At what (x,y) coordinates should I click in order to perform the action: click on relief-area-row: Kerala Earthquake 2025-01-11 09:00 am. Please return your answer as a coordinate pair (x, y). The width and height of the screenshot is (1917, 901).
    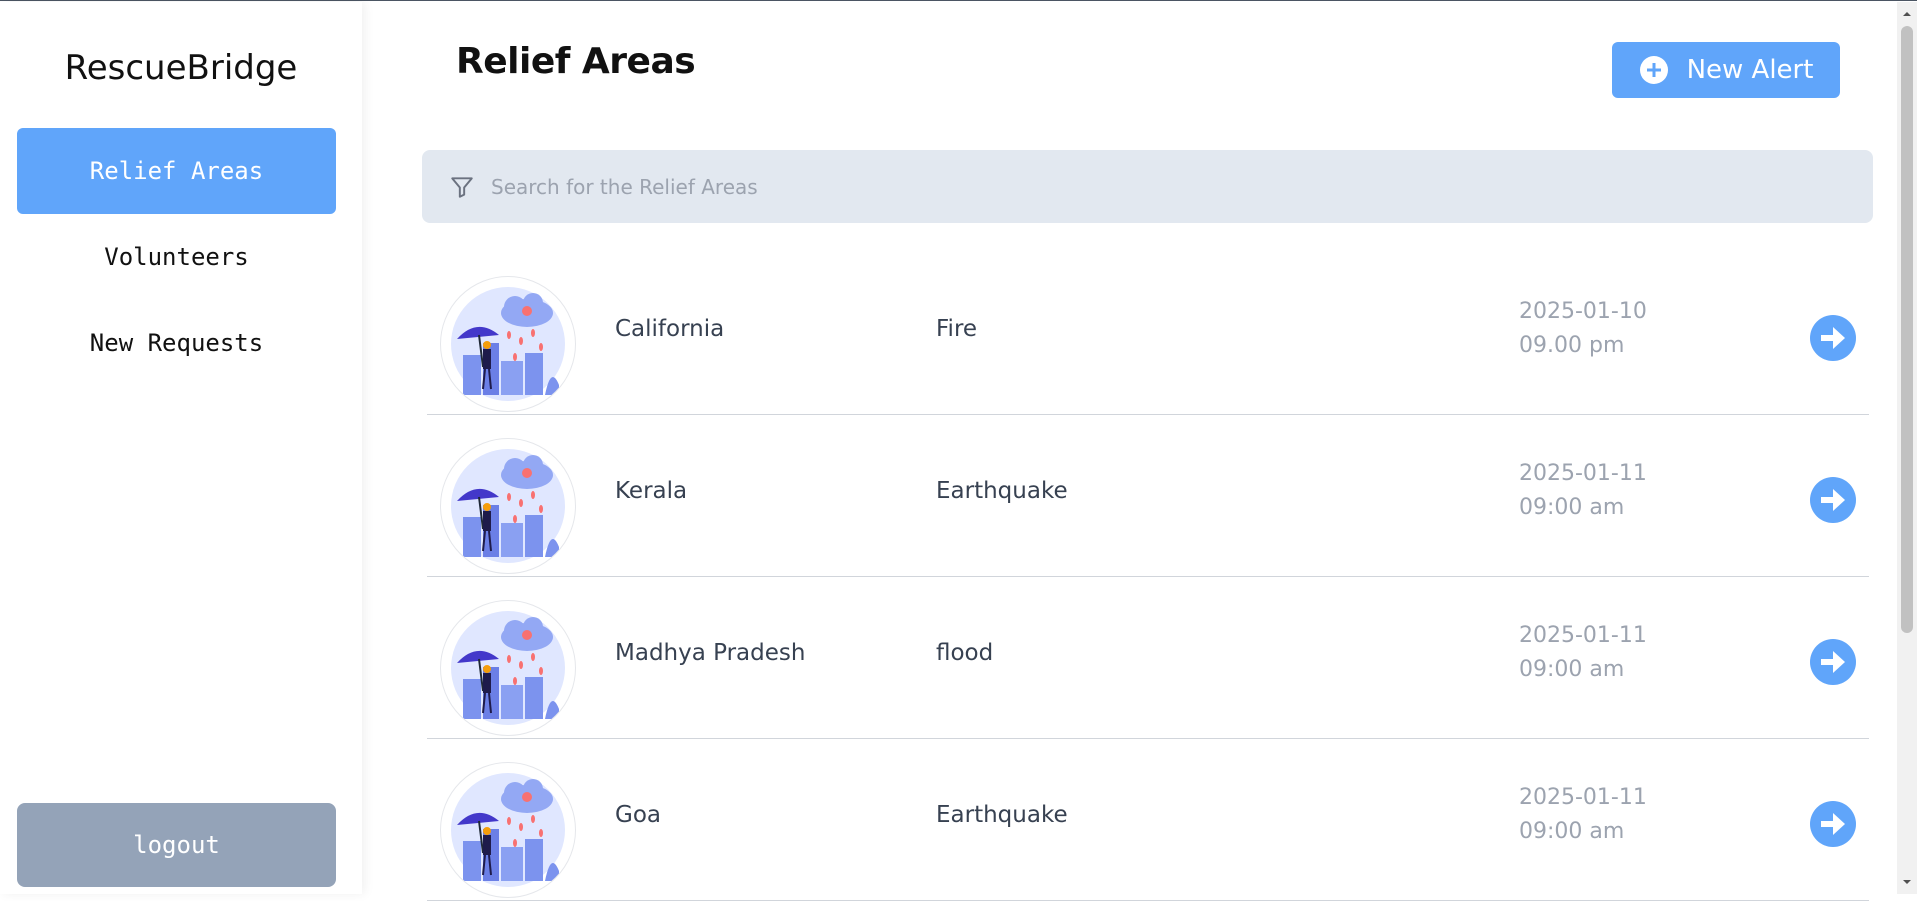
    Looking at the image, I should click on (1148, 496).